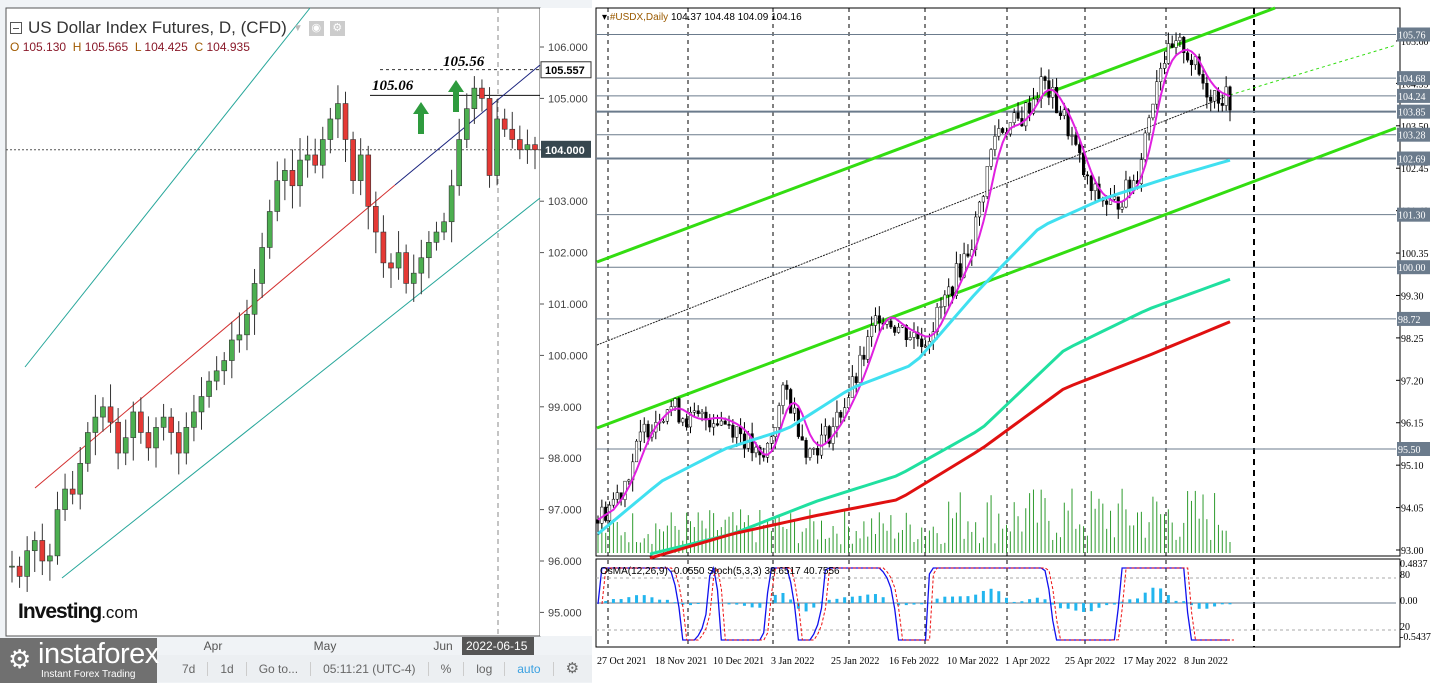  Describe the element at coordinates (1412, 79) in the screenshot. I see `level-tag: 104.68` at that location.